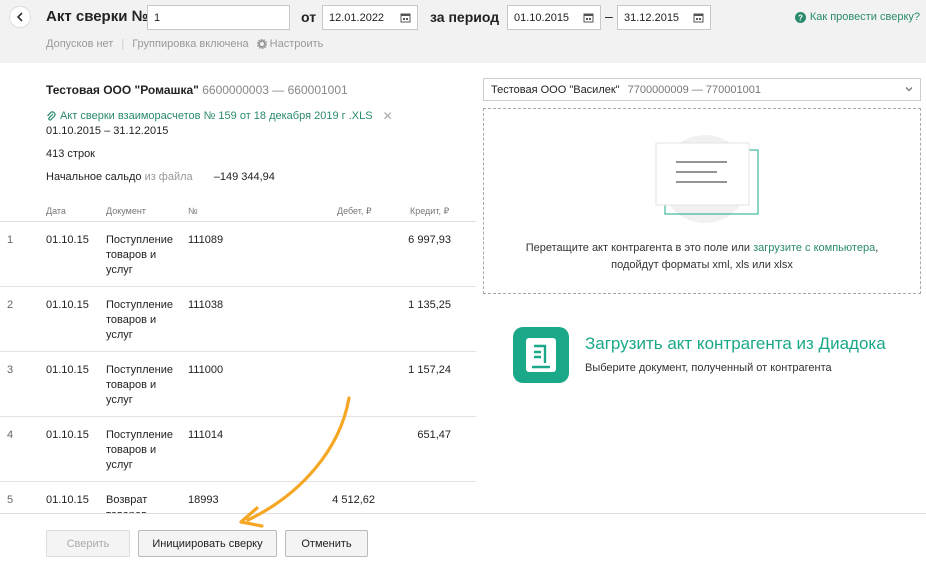  I want to click on row-index: 2, so click(10, 305).